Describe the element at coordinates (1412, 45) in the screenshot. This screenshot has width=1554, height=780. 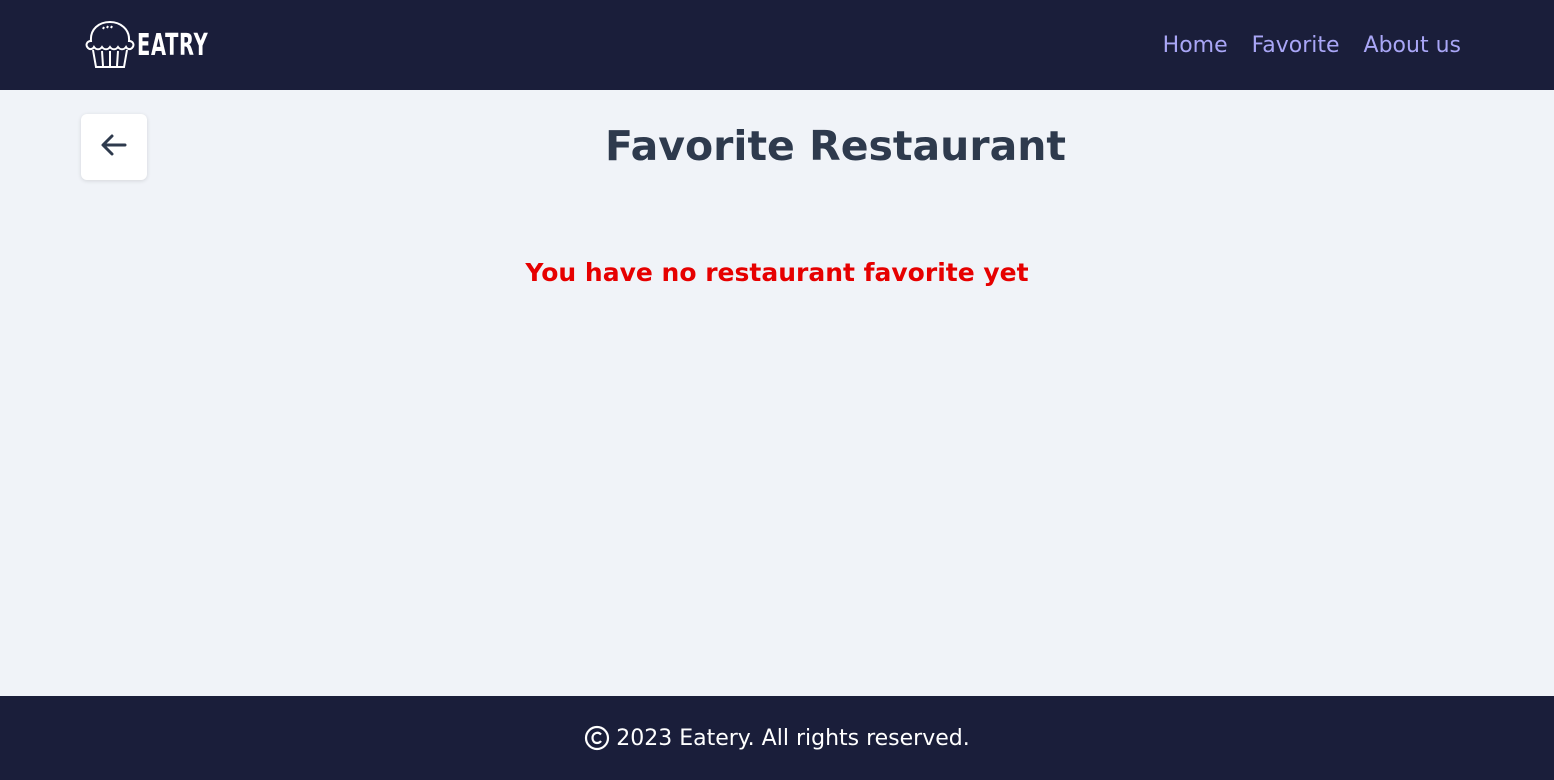
I see `nav-link-about: About us` at that location.